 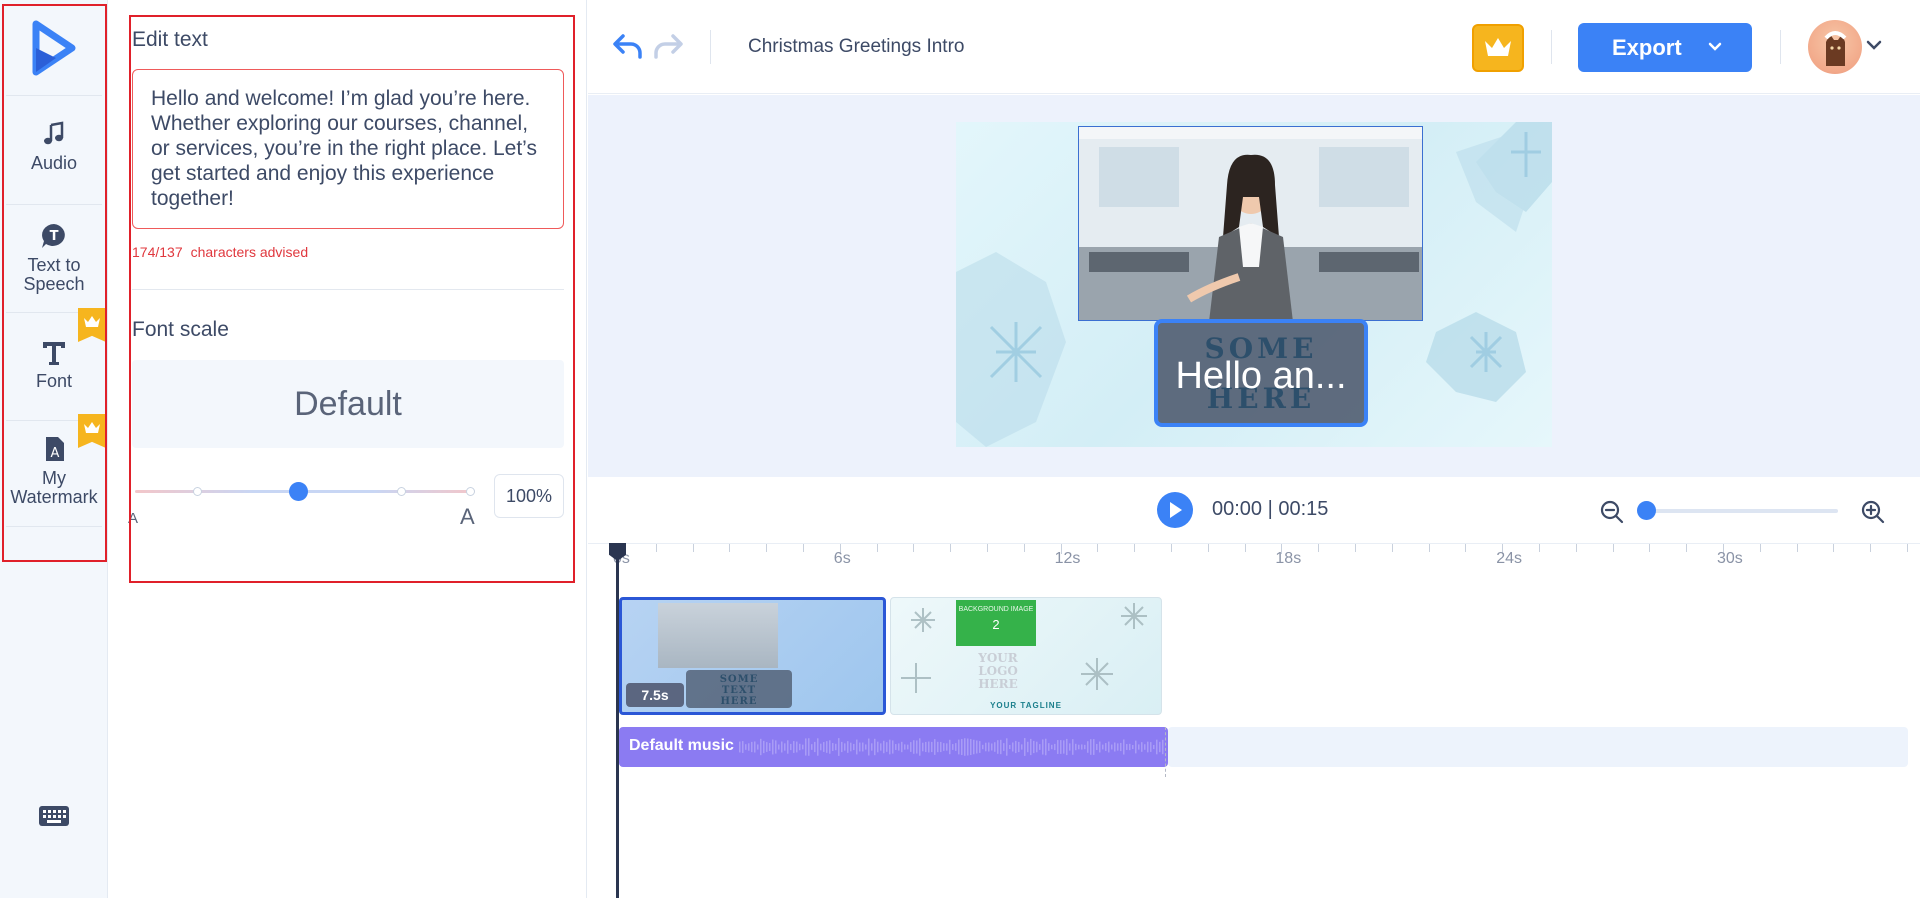 I want to click on large-font-label: A, so click(x=467, y=516).